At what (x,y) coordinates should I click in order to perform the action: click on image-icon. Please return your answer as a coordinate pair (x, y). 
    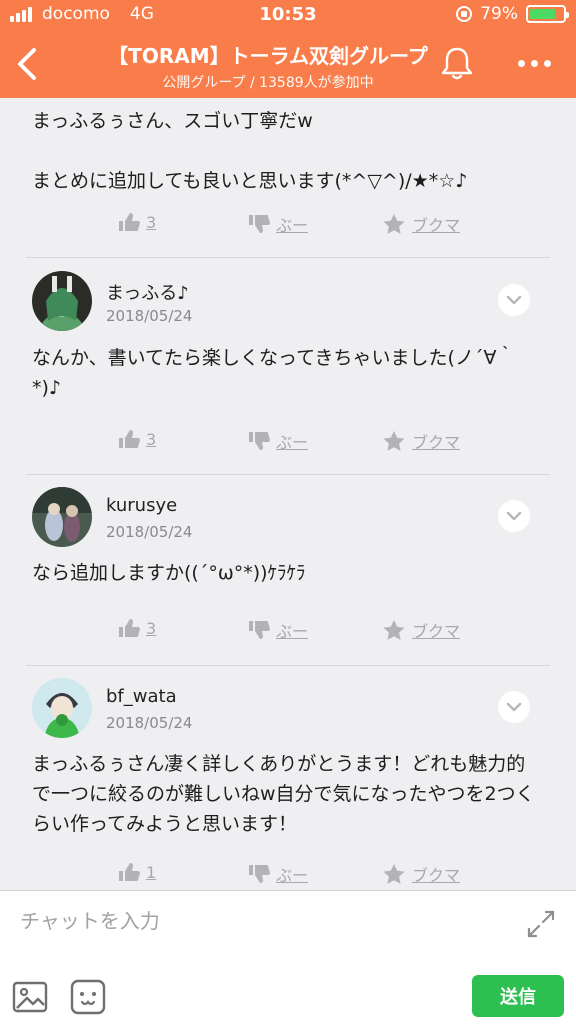
    Looking at the image, I should click on (30, 997).